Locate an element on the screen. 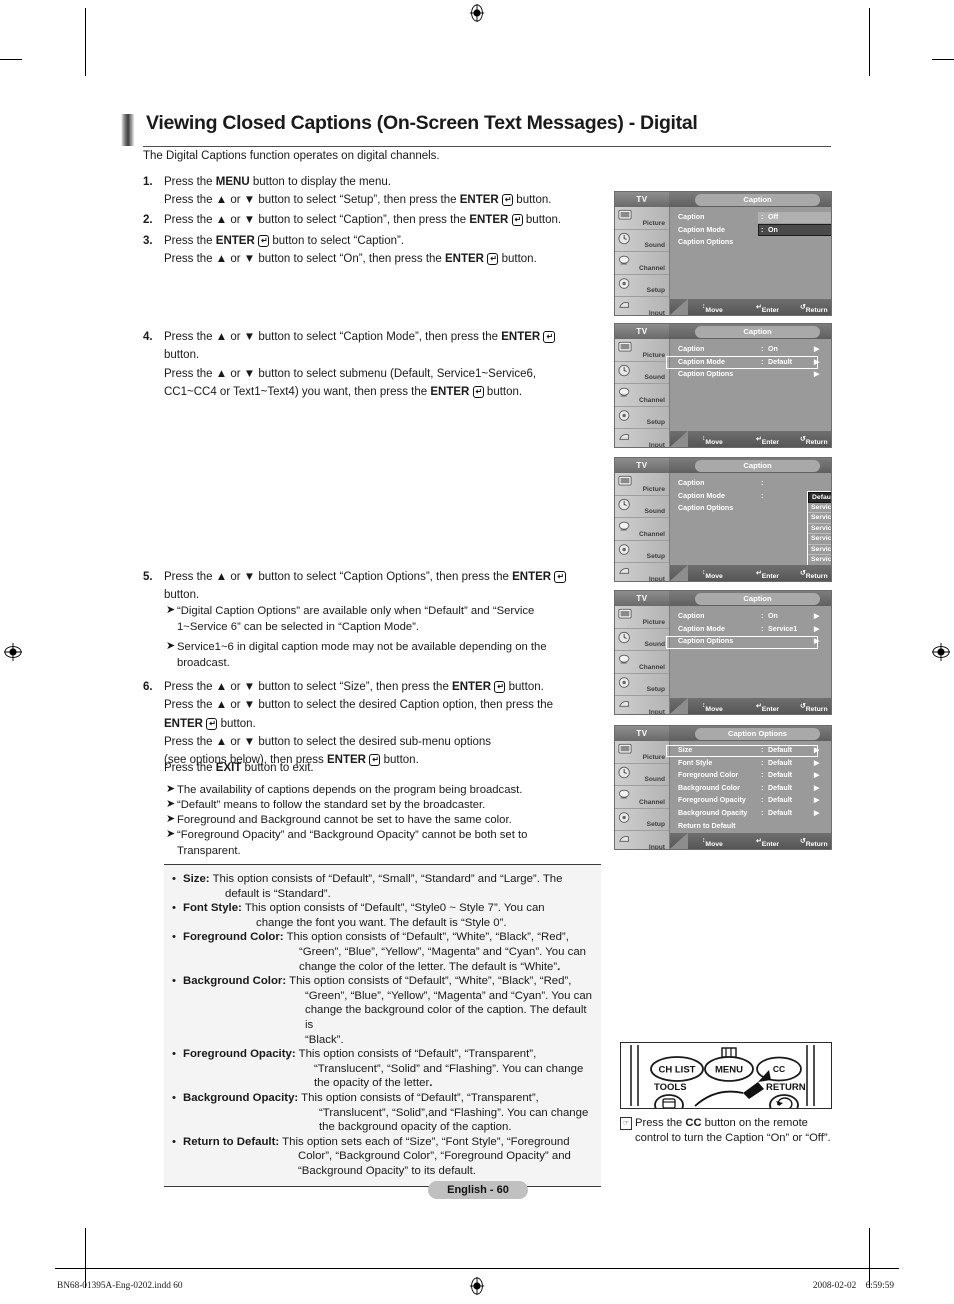 This screenshot has width=954, height=1304. osd-row-caption-mode: Caption Mode : Service1 ▶ is located at coordinates (754, 630).